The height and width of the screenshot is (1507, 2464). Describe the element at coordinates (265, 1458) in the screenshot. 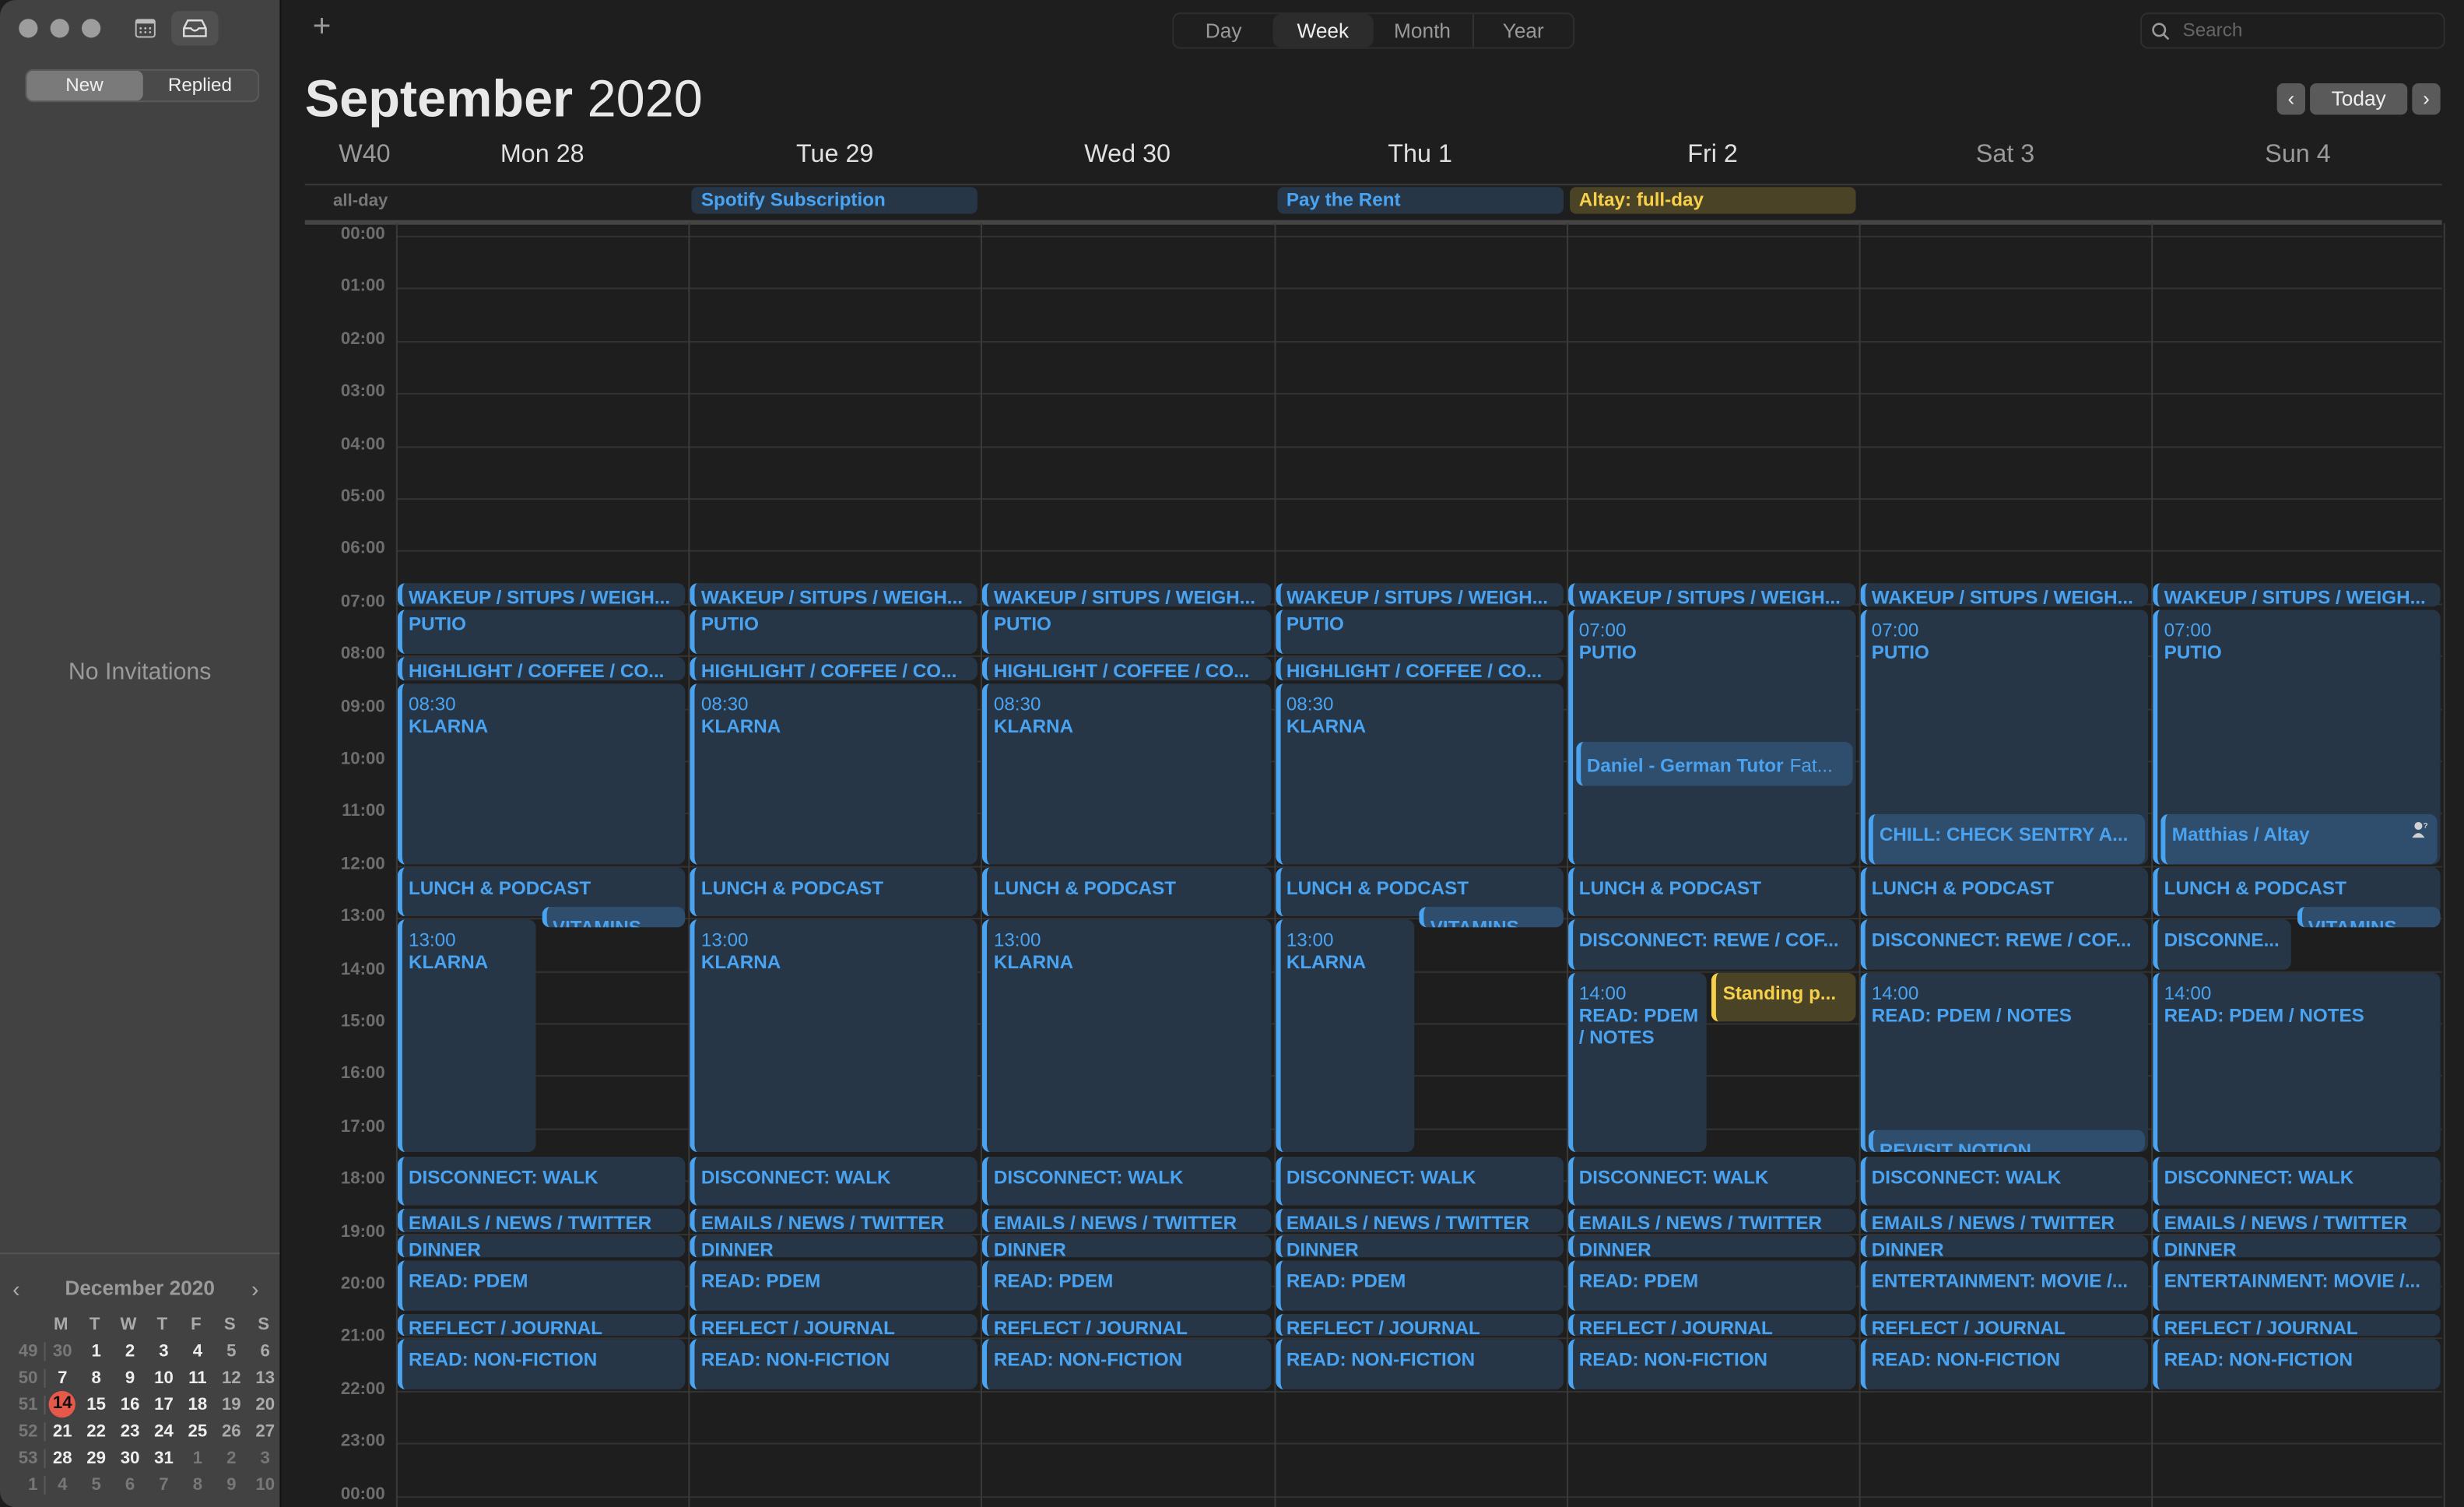

I see `mini-day: 3` at that location.